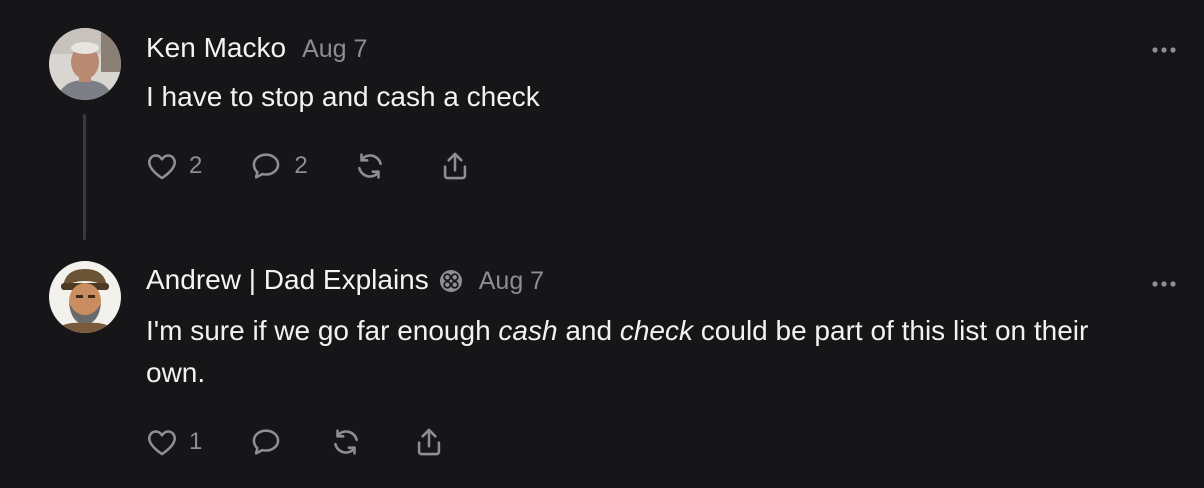  Describe the element at coordinates (588, 330) in the screenshot. I see `comment-text-part: and` at that location.